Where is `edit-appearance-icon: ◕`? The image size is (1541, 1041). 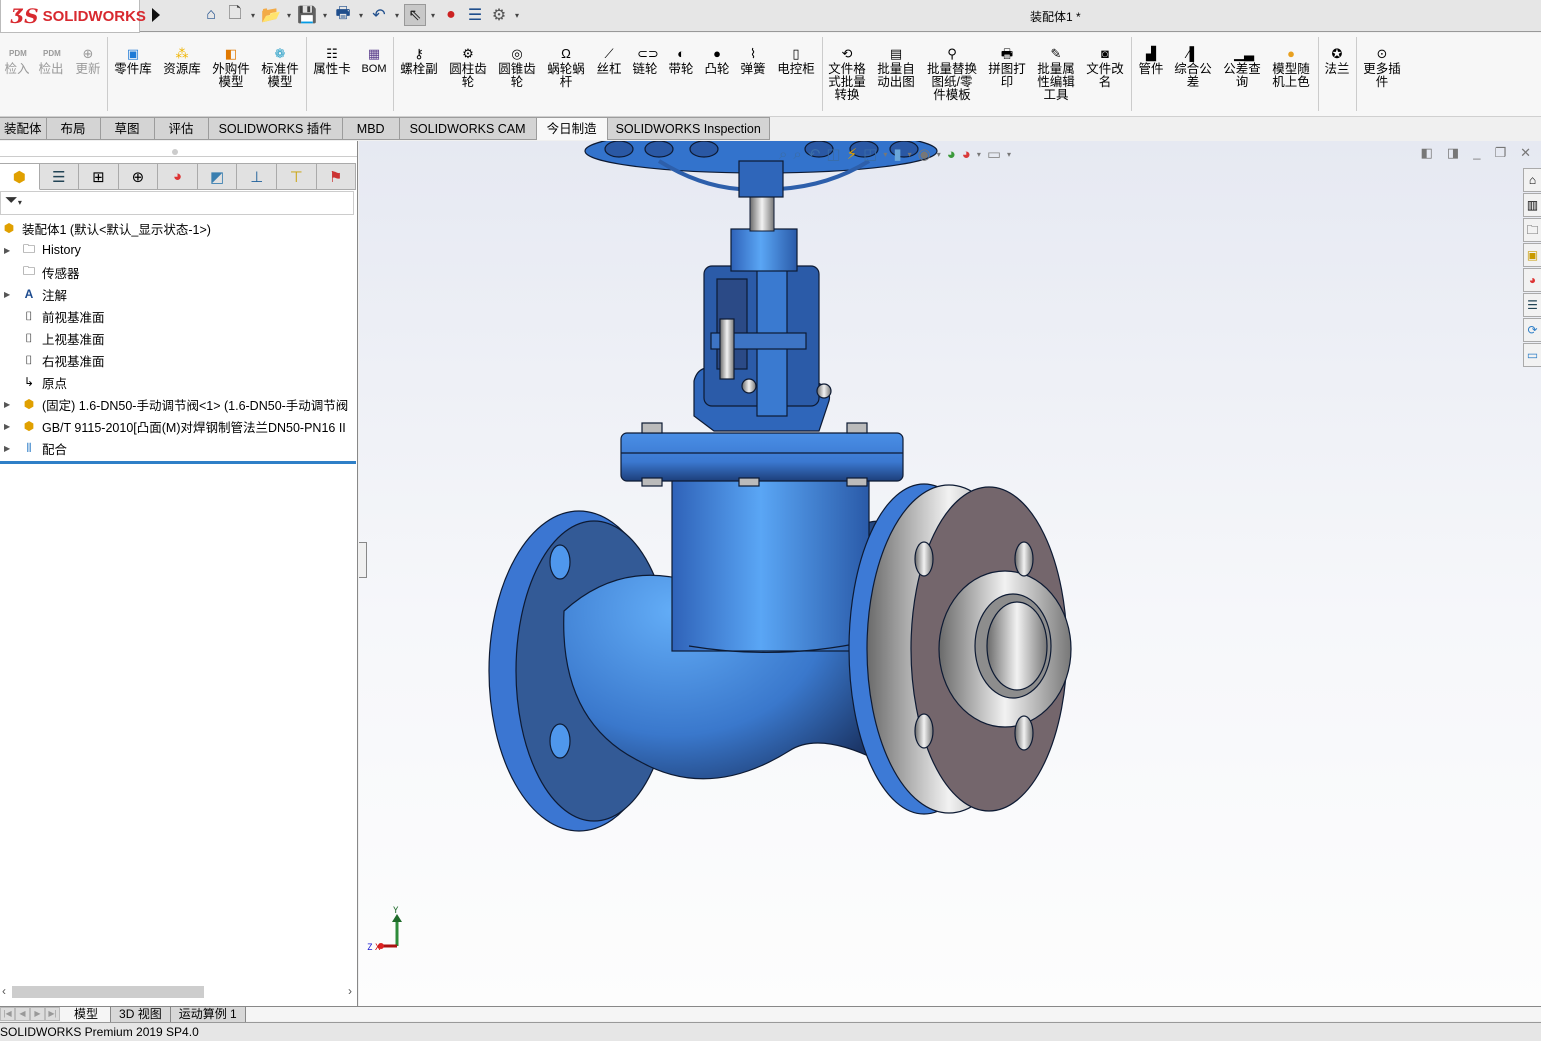 edit-appearance-icon: ◕ is located at coordinates (951, 154).